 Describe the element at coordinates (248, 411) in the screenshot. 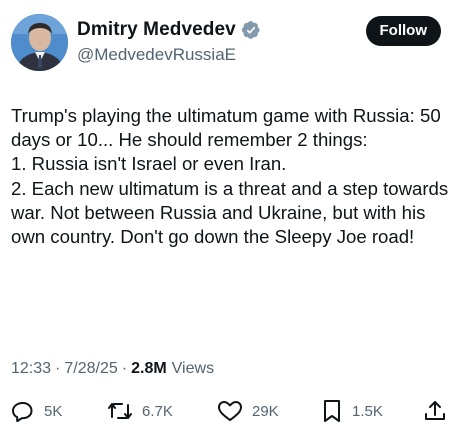

I see `like-button: 29K` at that location.